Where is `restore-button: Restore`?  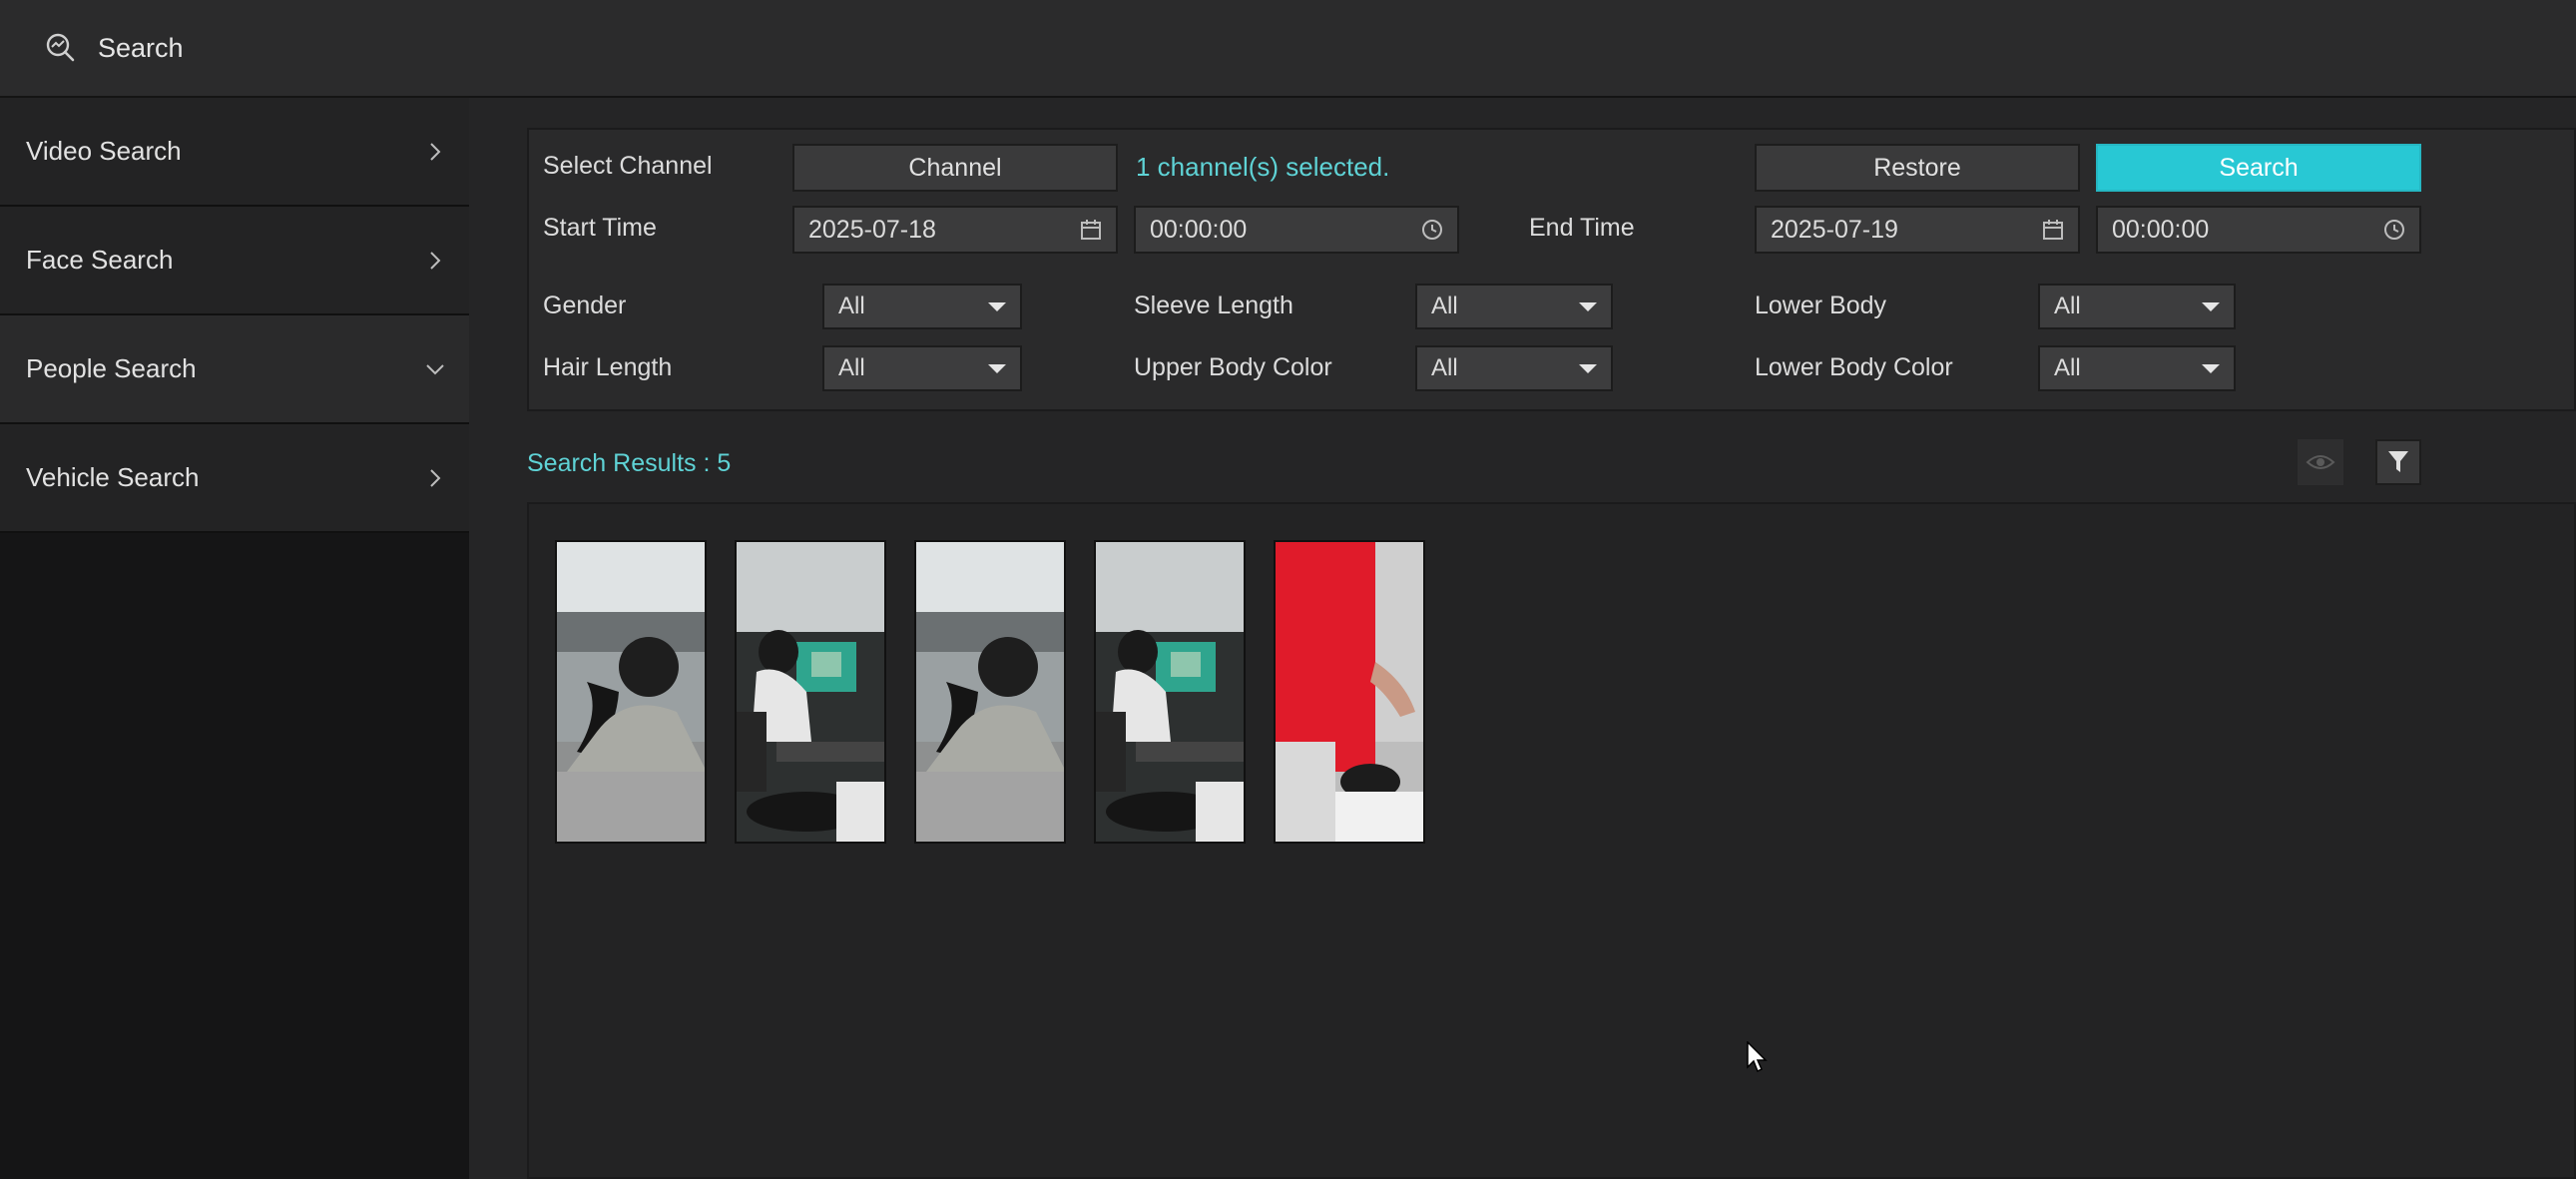
restore-button: Restore is located at coordinates (1918, 168).